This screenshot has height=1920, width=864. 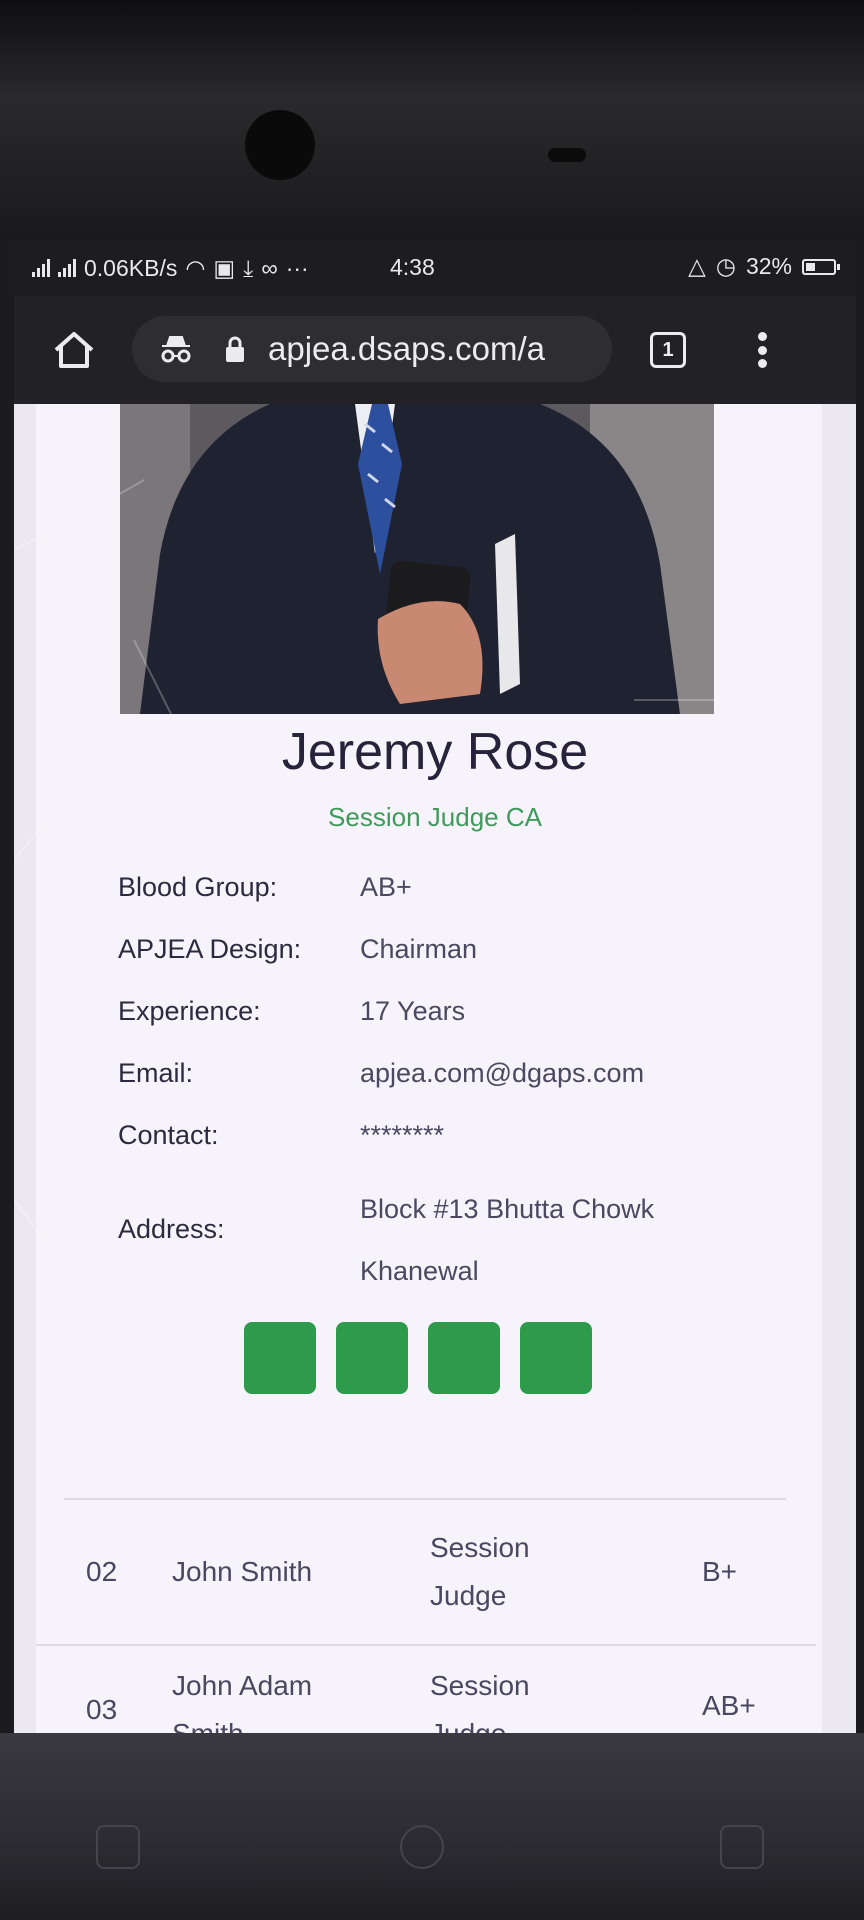 What do you see at coordinates (567, 155) in the screenshot?
I see `proximity-sensor` at bounding box center [567, 155].